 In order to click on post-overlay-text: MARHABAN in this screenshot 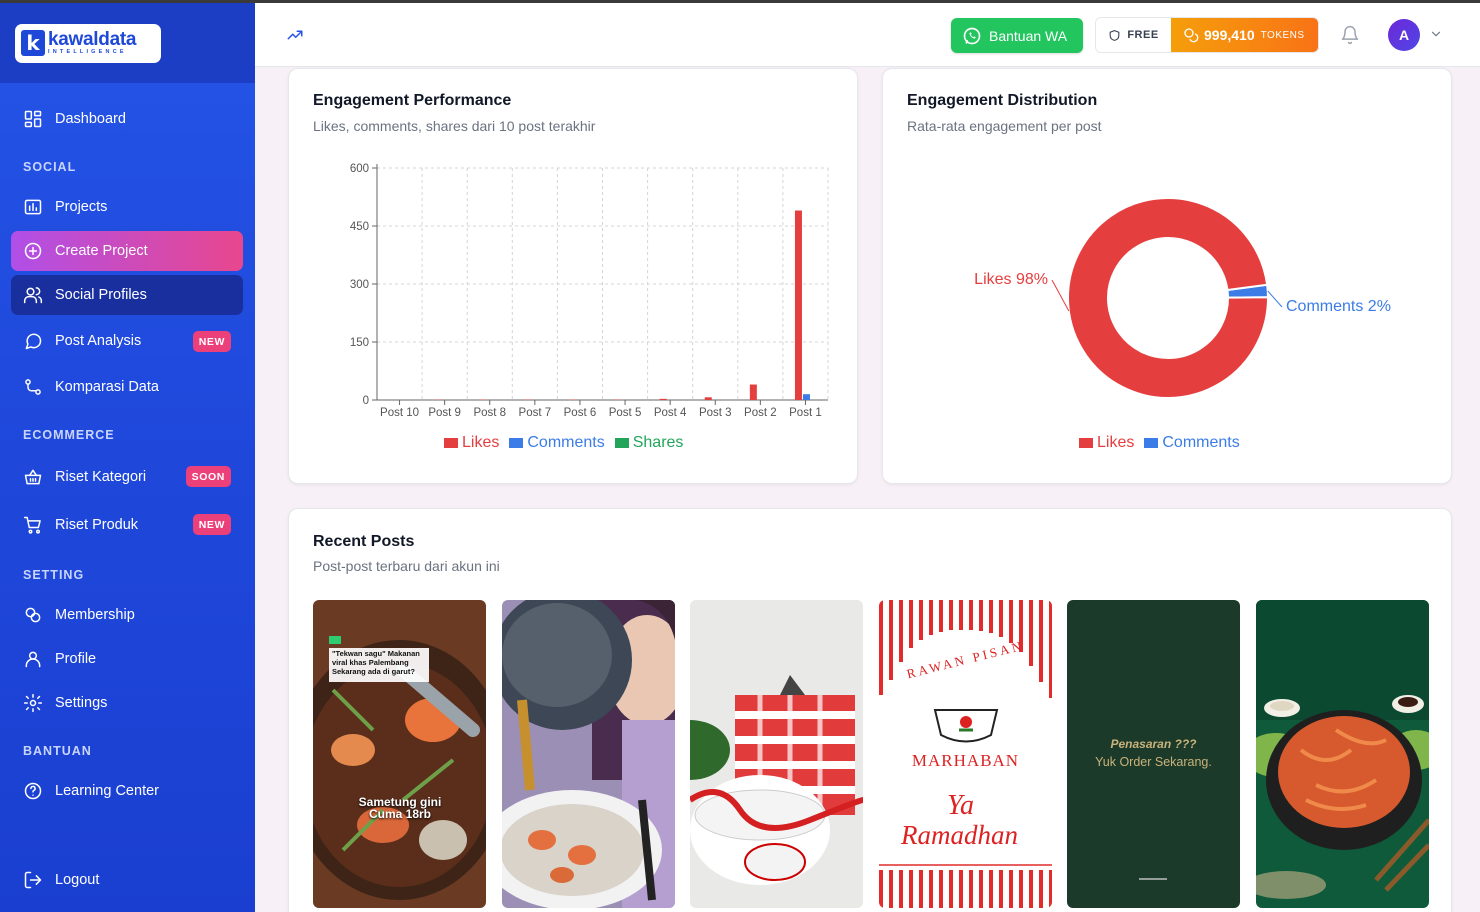, I will do `click(965, 760)`.